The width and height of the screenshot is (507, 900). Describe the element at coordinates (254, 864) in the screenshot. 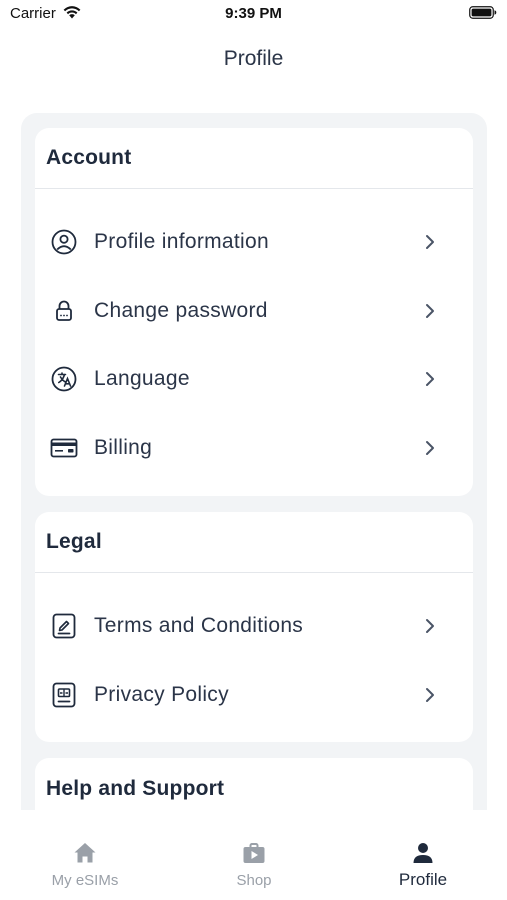

I see `tab-shop: Shop` at that location.